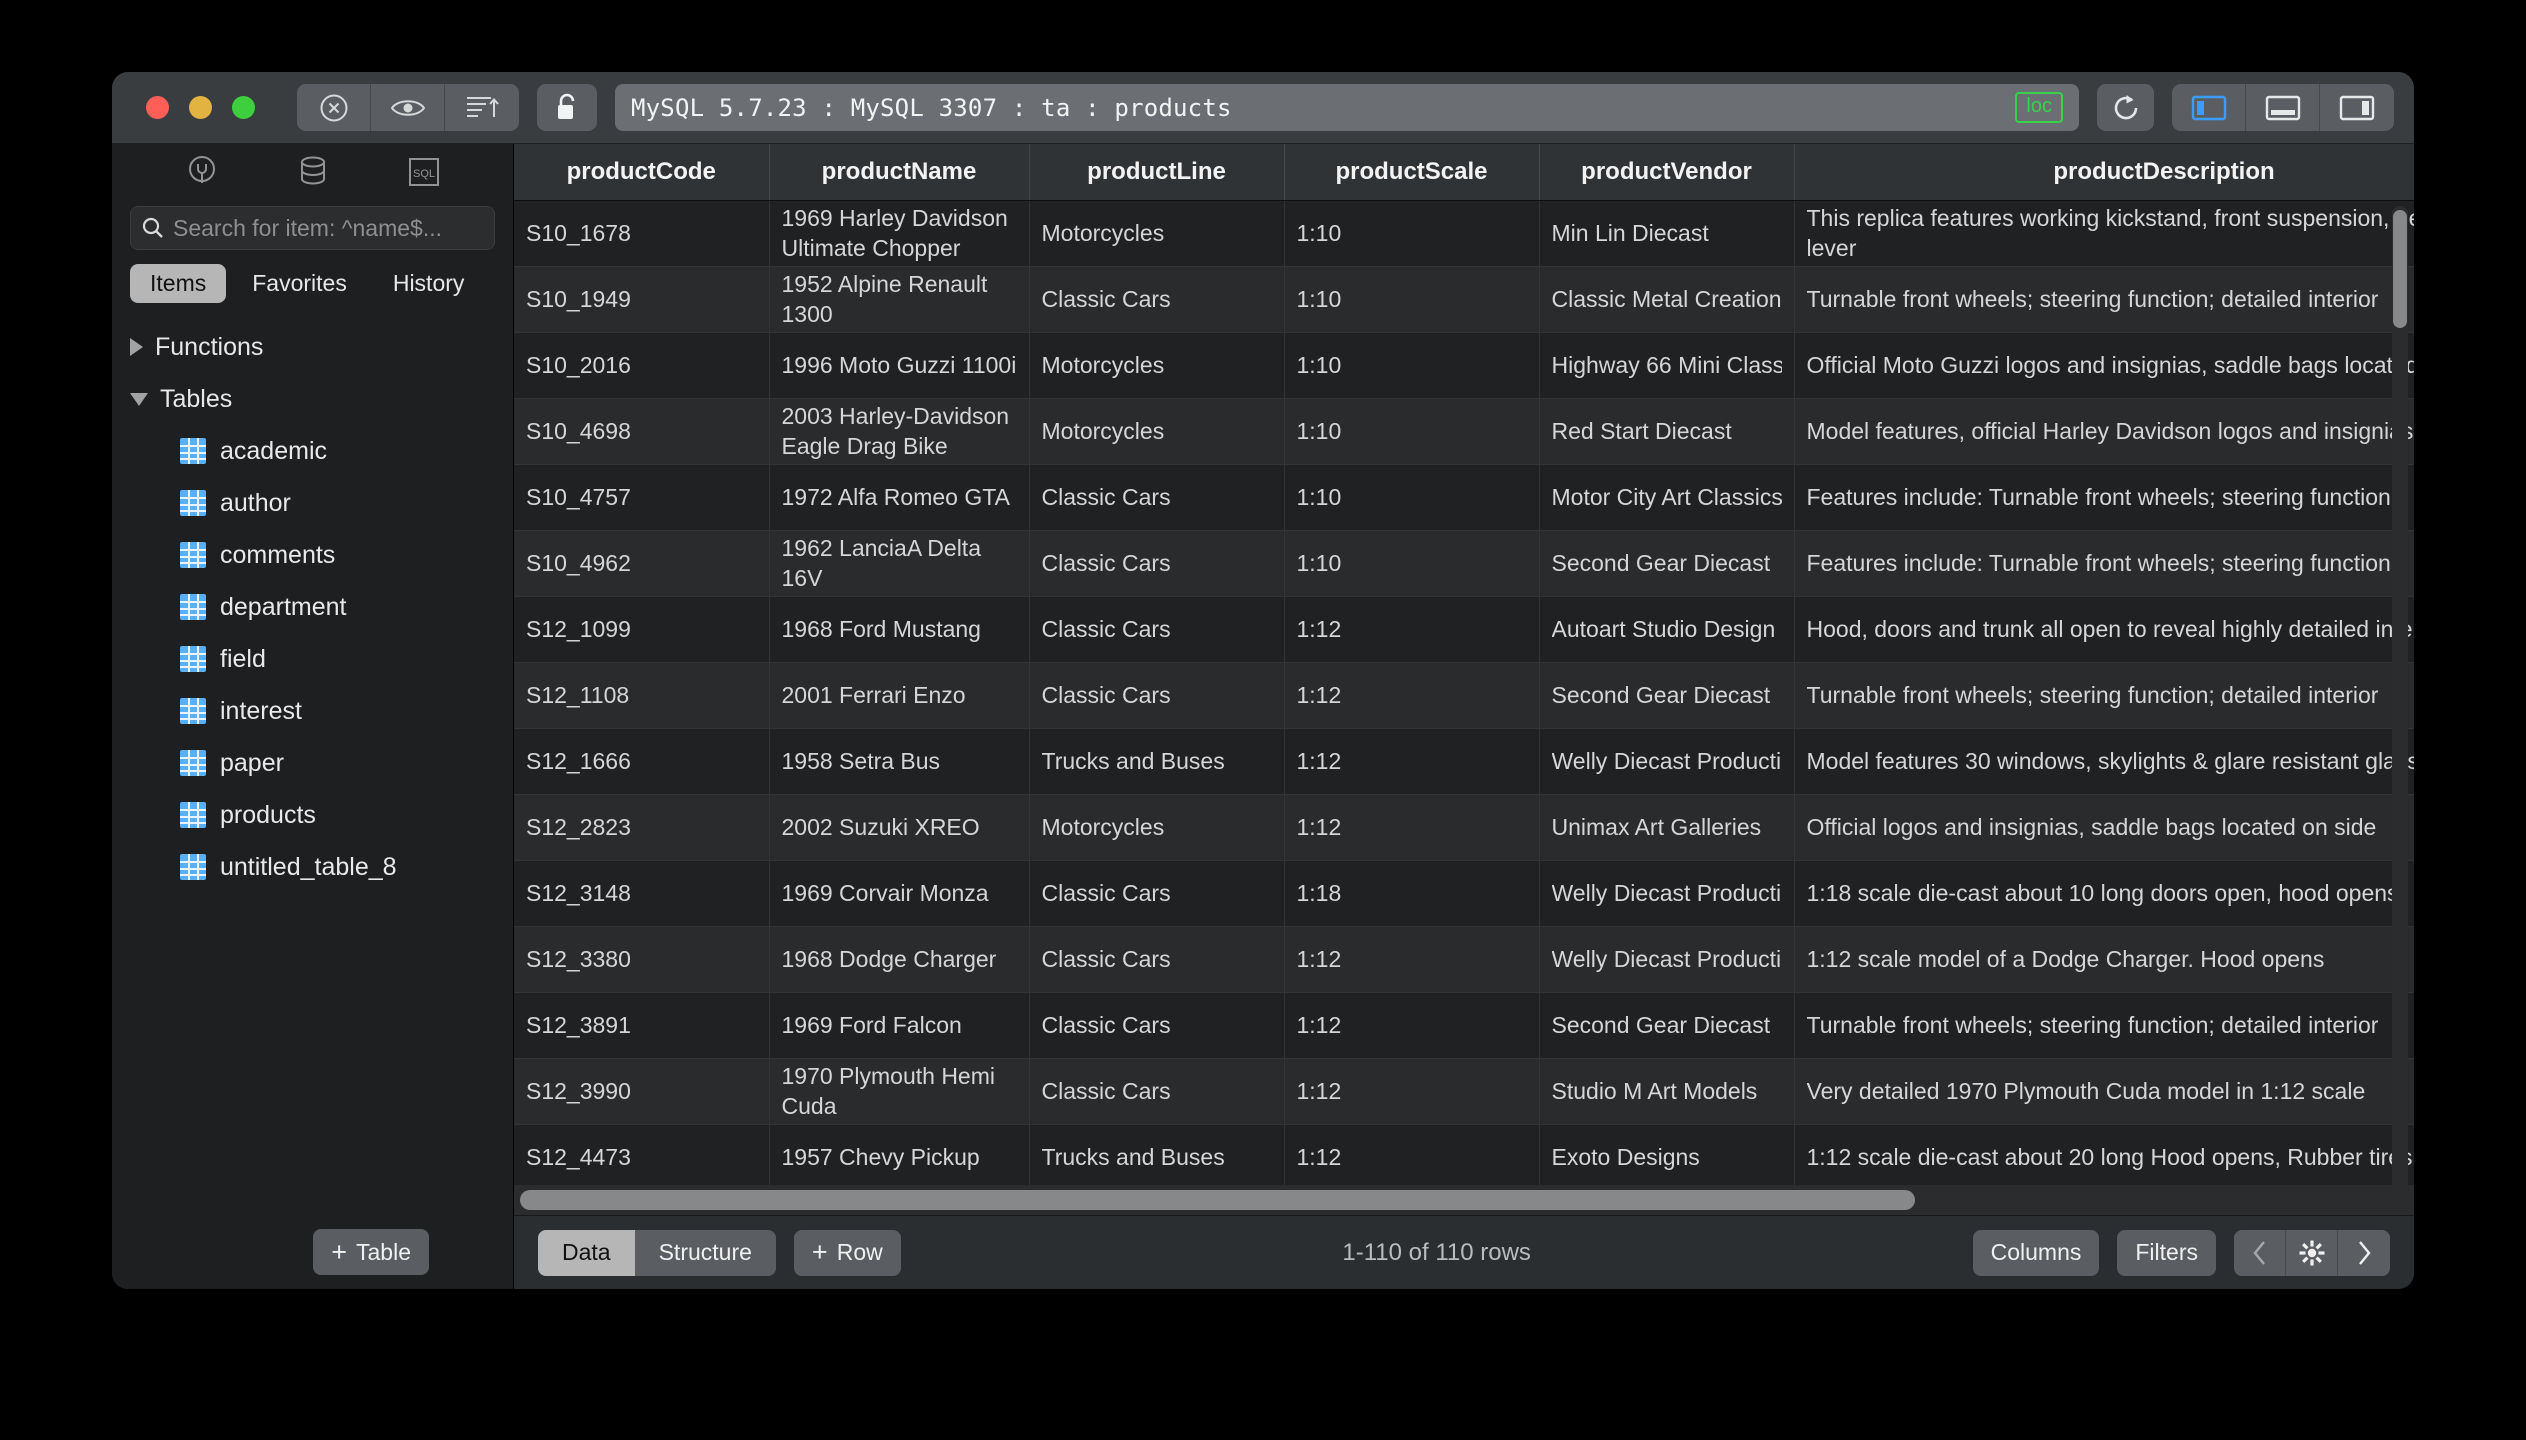  What do you see at coordinates (2036, 1252) in the screenshot?
I see `columns-button: Columns` at bounding box center [2036, 1252].